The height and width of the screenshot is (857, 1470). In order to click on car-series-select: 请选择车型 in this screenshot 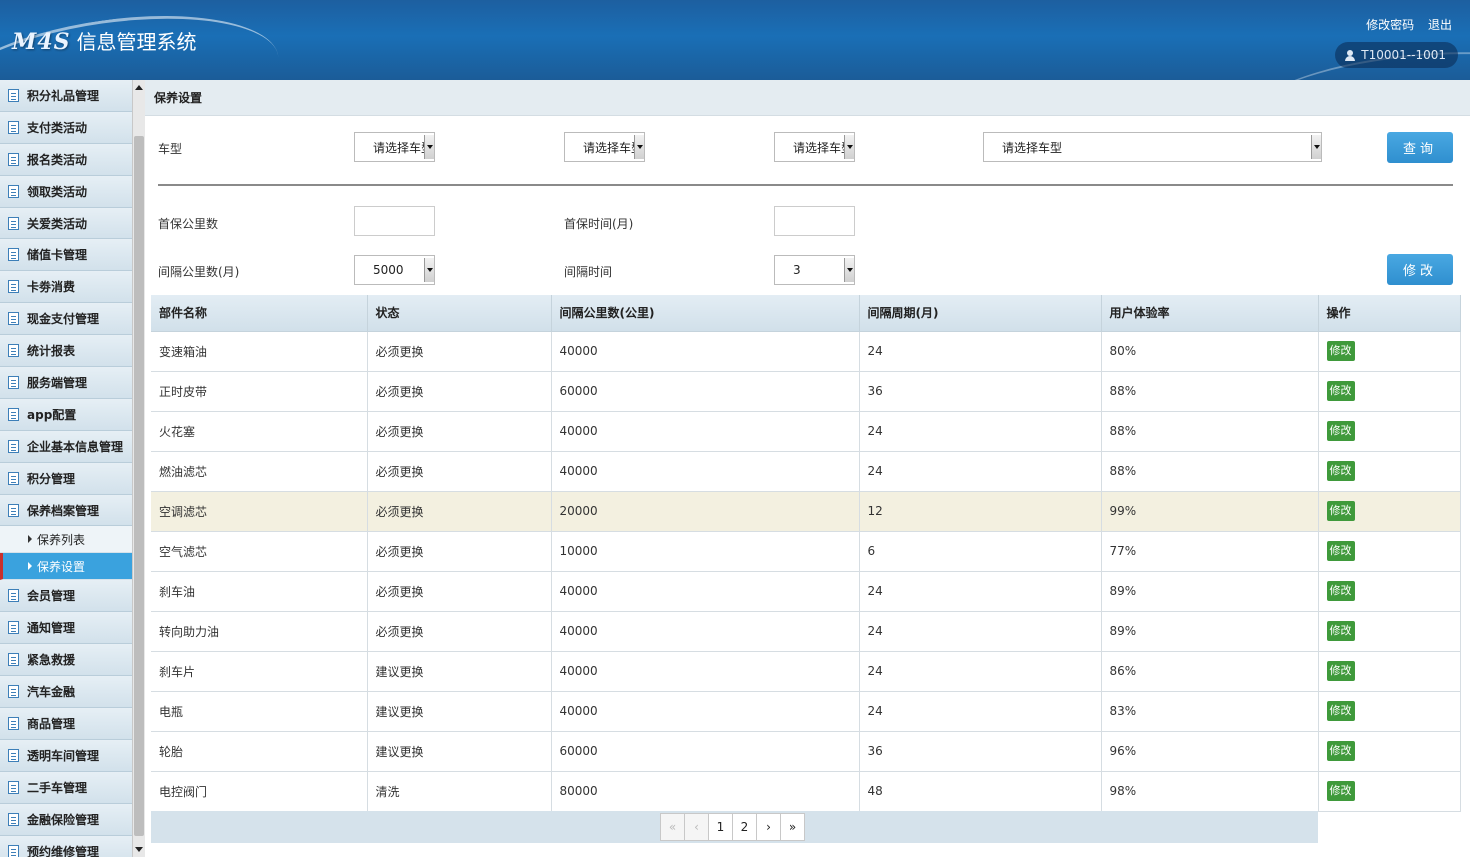, I will do `click(604, 147)`.